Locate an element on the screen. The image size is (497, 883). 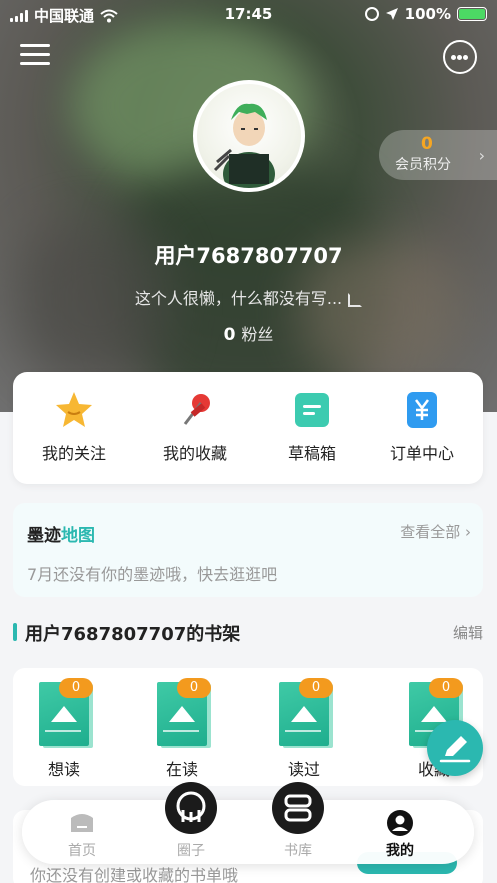
message-icon is located at coordinates (460, 57).